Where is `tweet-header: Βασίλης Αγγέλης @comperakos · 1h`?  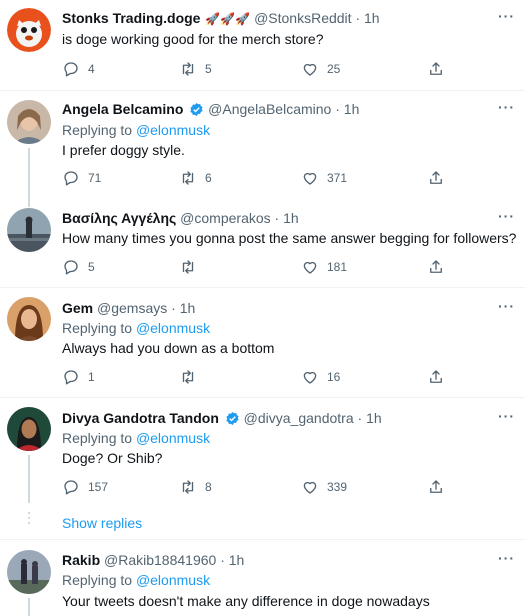
tweet-header: Βασίλης Αγγέλης @comperakos · 1h is located at coordinates (180, 218).